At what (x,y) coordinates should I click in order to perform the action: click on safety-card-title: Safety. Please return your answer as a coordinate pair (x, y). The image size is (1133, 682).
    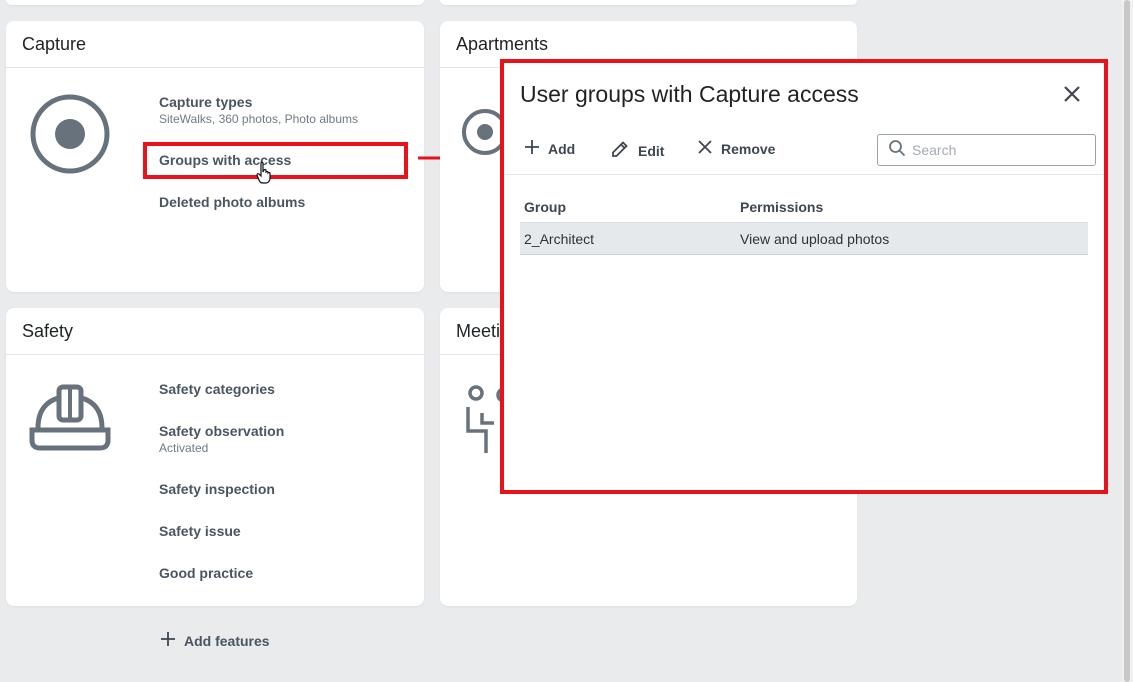
    Looking at the image, I should click on (215, 331).